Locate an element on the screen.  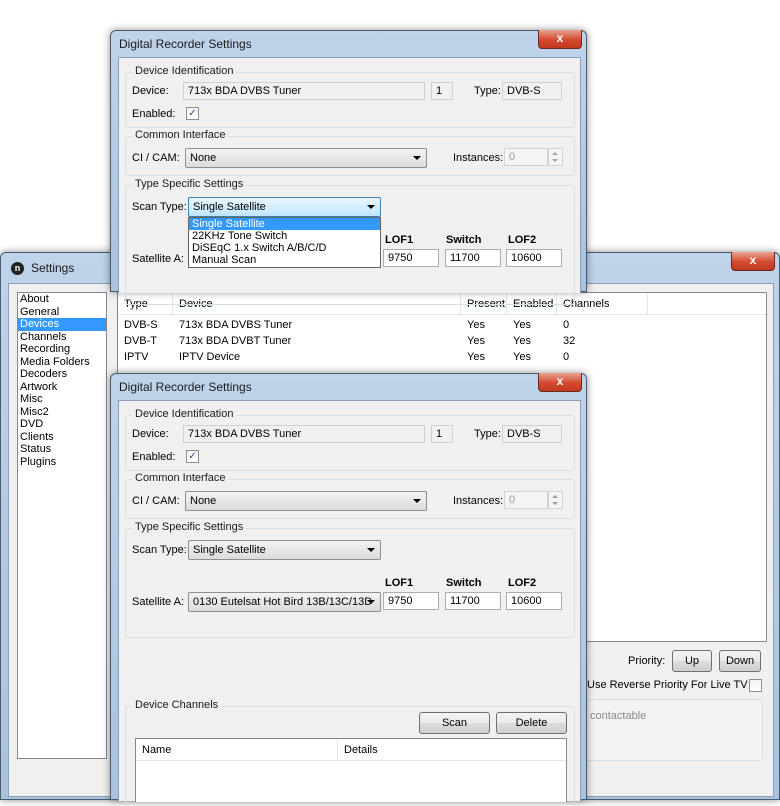
priority-label: Priority: is located at coordinates (647, 661).